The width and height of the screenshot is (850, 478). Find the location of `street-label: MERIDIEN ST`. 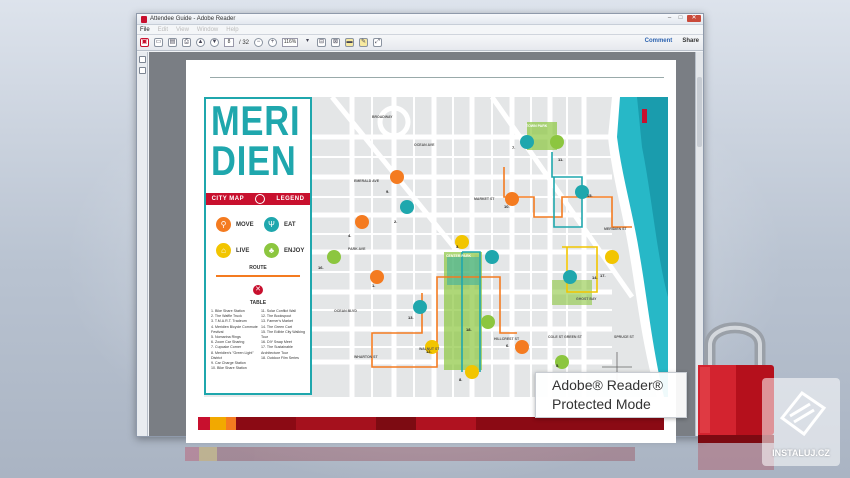

street-label: MERIDIEN ST is located at coordinates (615, 229).